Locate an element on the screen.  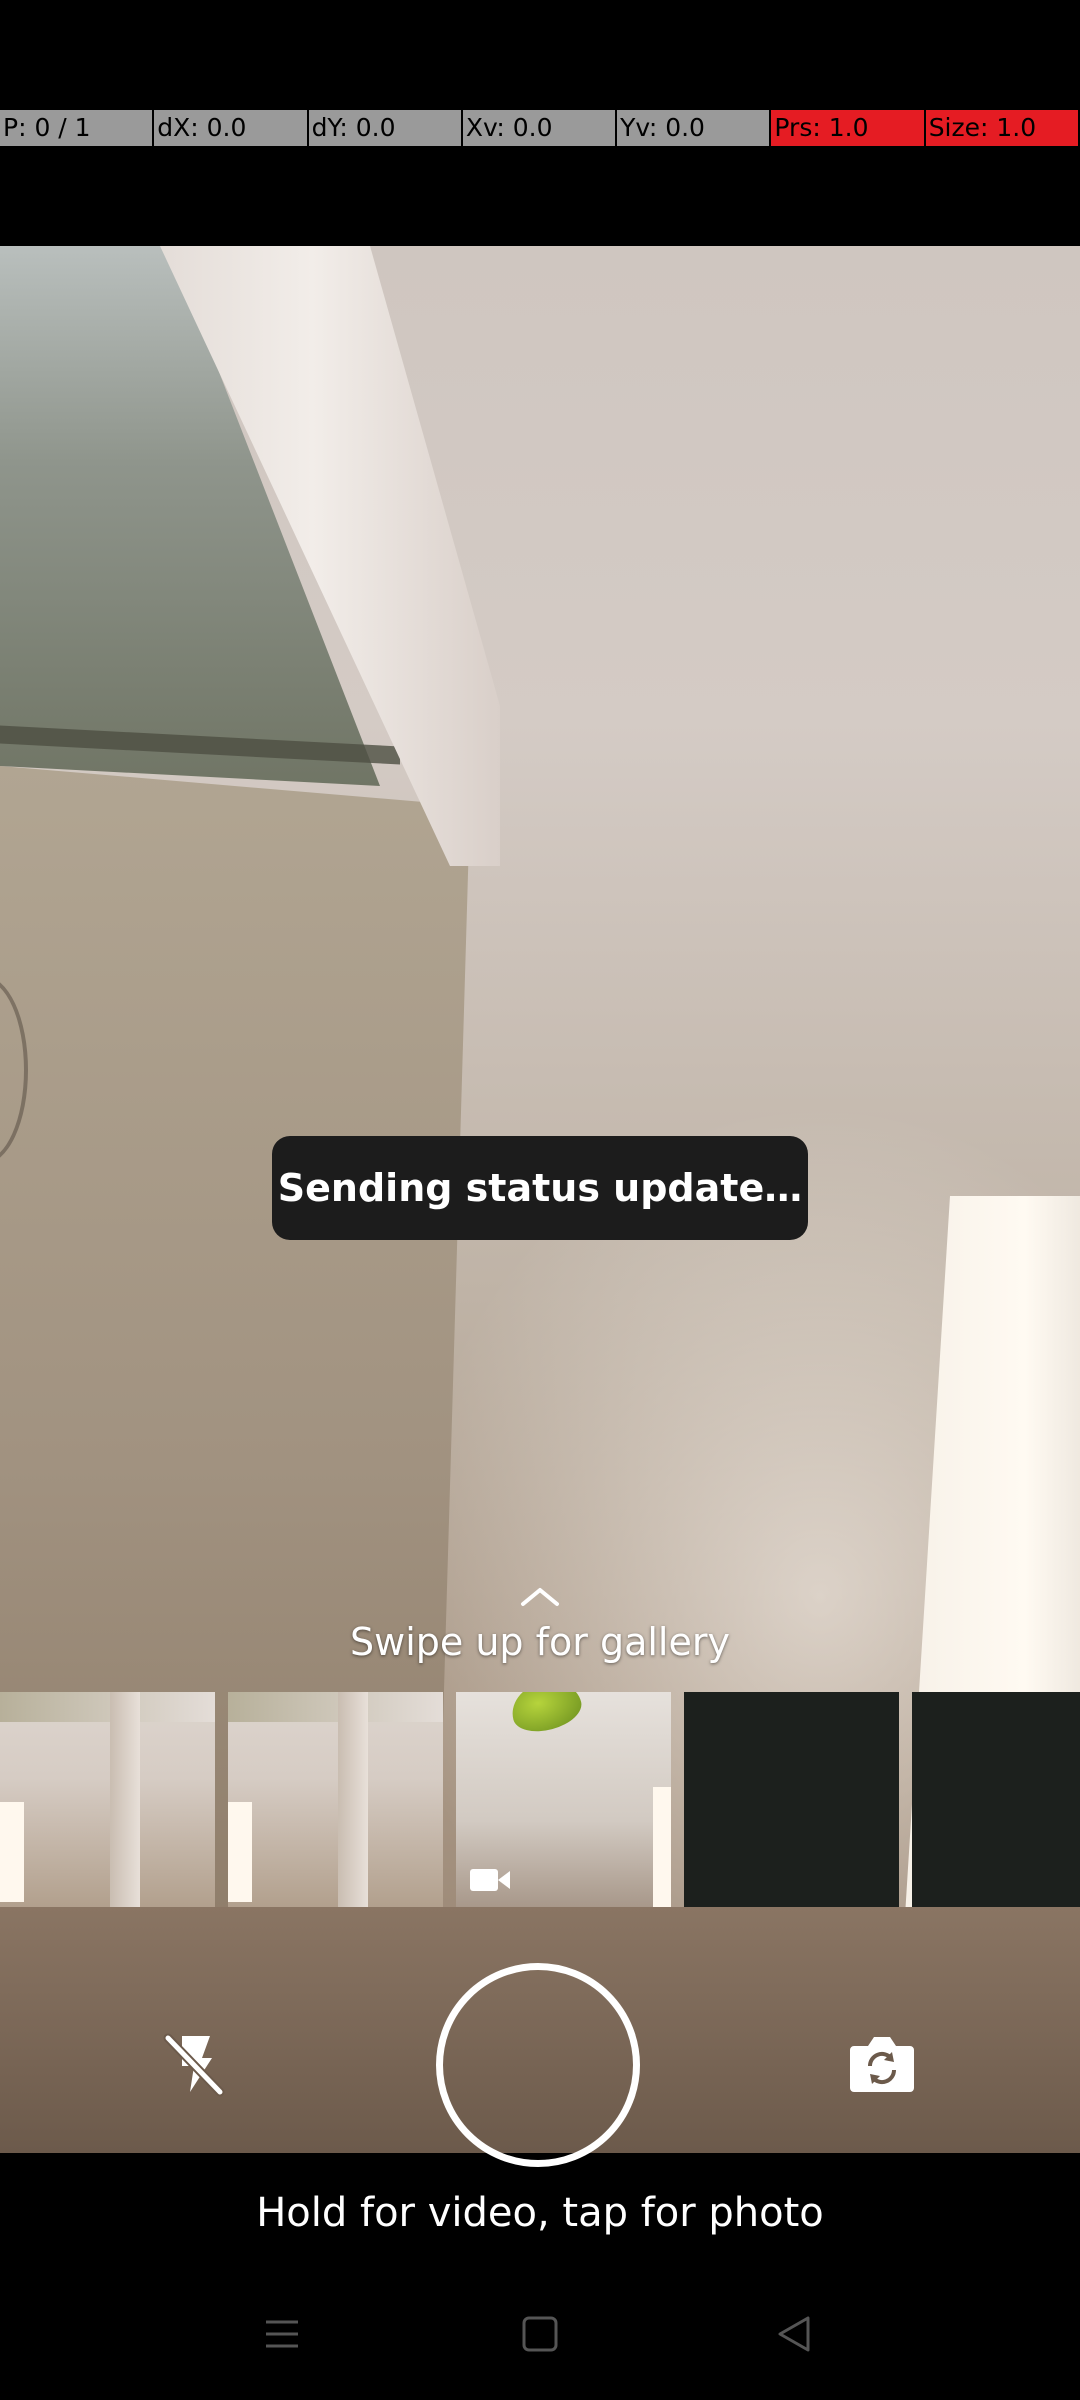
shutter-button is located at coordinates (538, 2065).